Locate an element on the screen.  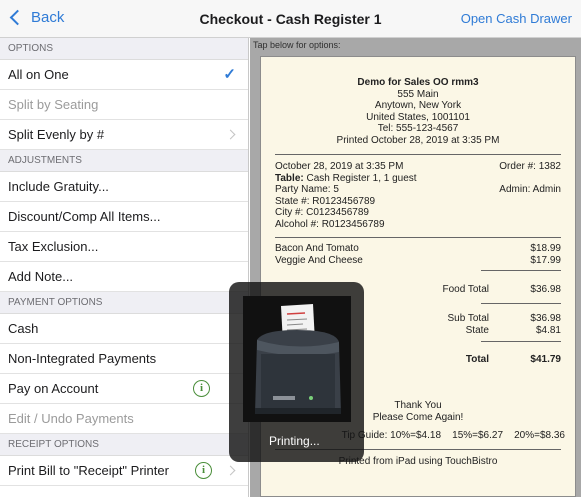
business-name: Demo for Sales OO rmm3 is located at coordinates (418, 82).